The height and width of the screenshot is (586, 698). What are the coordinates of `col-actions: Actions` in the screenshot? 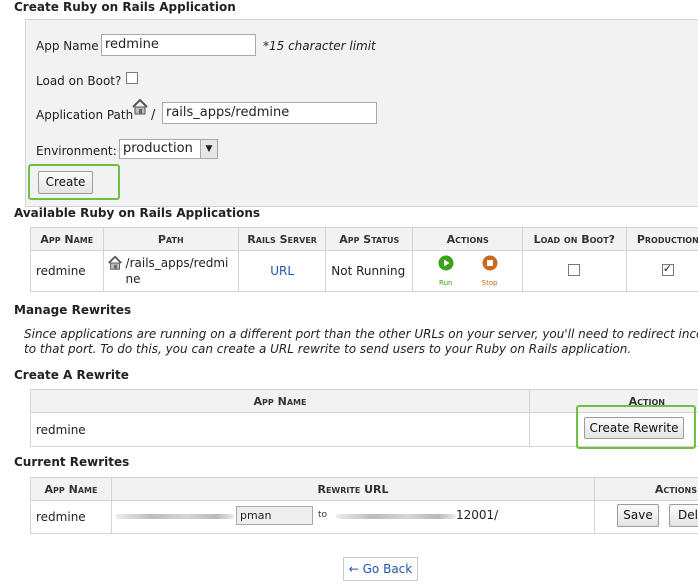 It's located at (468, 239).